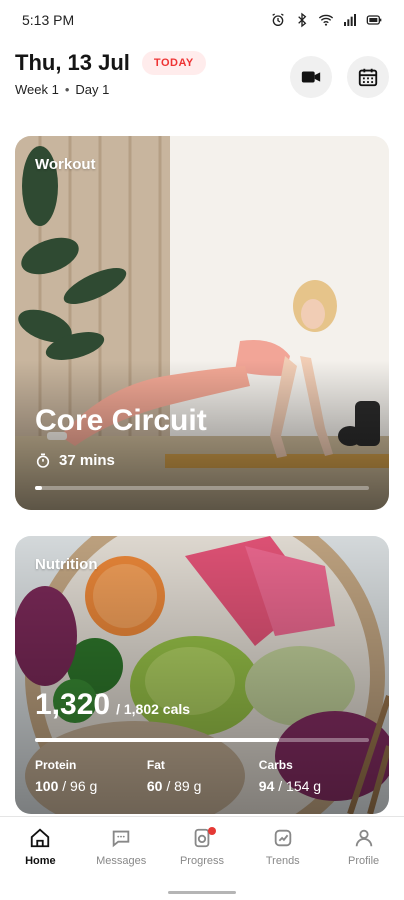 The height and width of the screenshot is (900, 404). What do you see at coordinates (90, 776) in the screenshot?
I see `macro-protein: Protein 100 / 96 g` at bounding box center [90, 776].